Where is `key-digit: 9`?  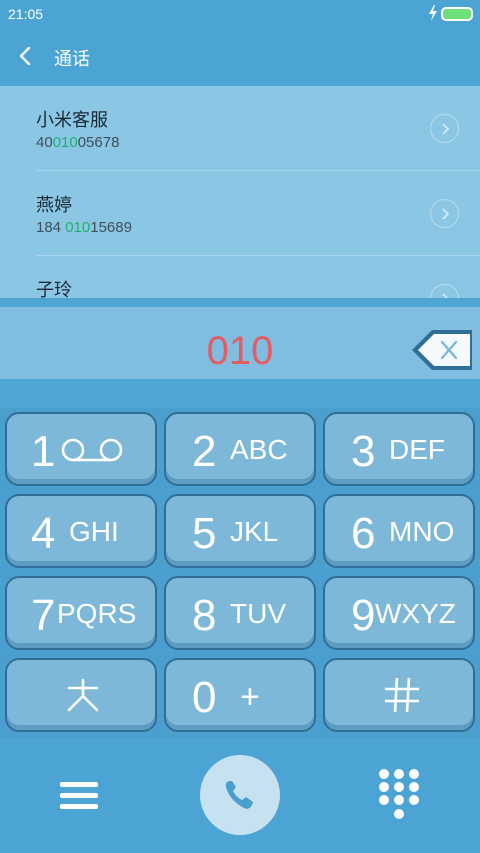
key-digit: 9 is located at coordinates (363, 615).